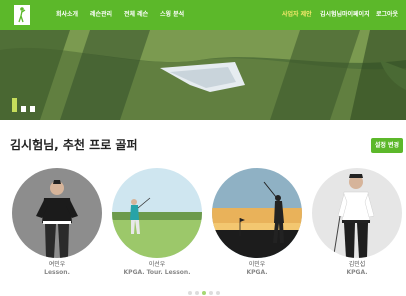 The image size is (406, 296). Describe the element at coordinates (22, 15) in the screenshot. I see `golfer-logo-icon` at that location.